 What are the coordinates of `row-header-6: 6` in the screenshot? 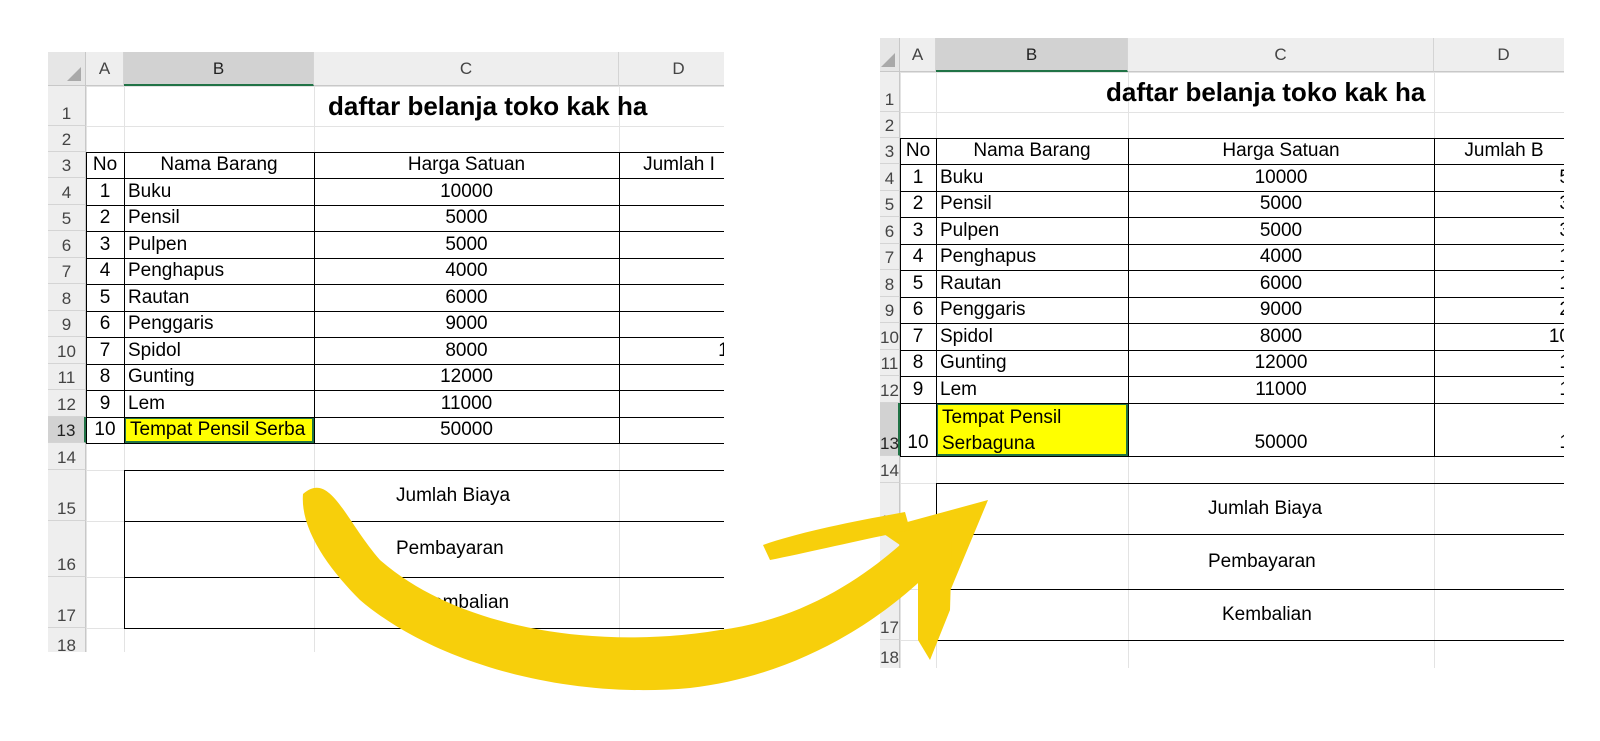 It's located at (67, 244).